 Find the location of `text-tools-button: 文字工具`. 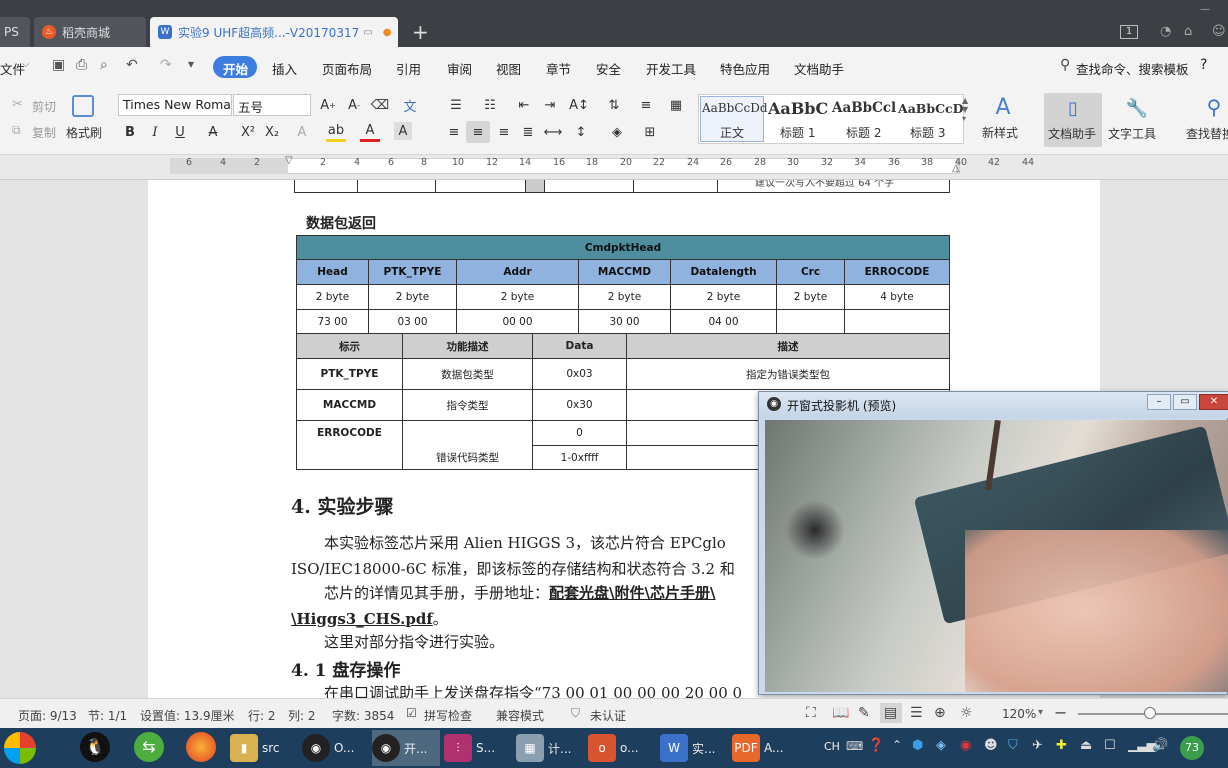

text-tools-button: 文字工具 is located at coordinates (1132, 133).